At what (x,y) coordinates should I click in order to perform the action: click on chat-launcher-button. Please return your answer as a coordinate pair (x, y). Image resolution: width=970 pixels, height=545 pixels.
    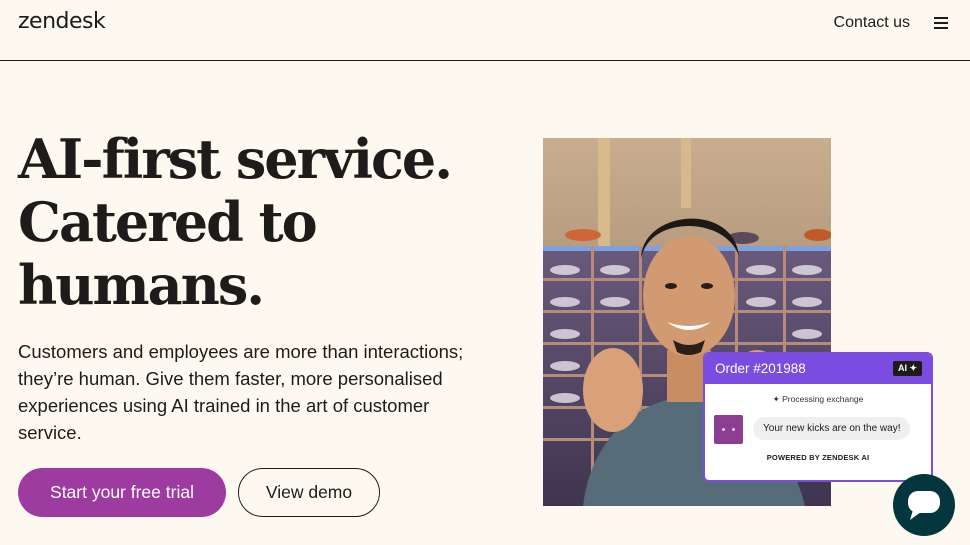
    Looking at the image, I should click on (924, 505).